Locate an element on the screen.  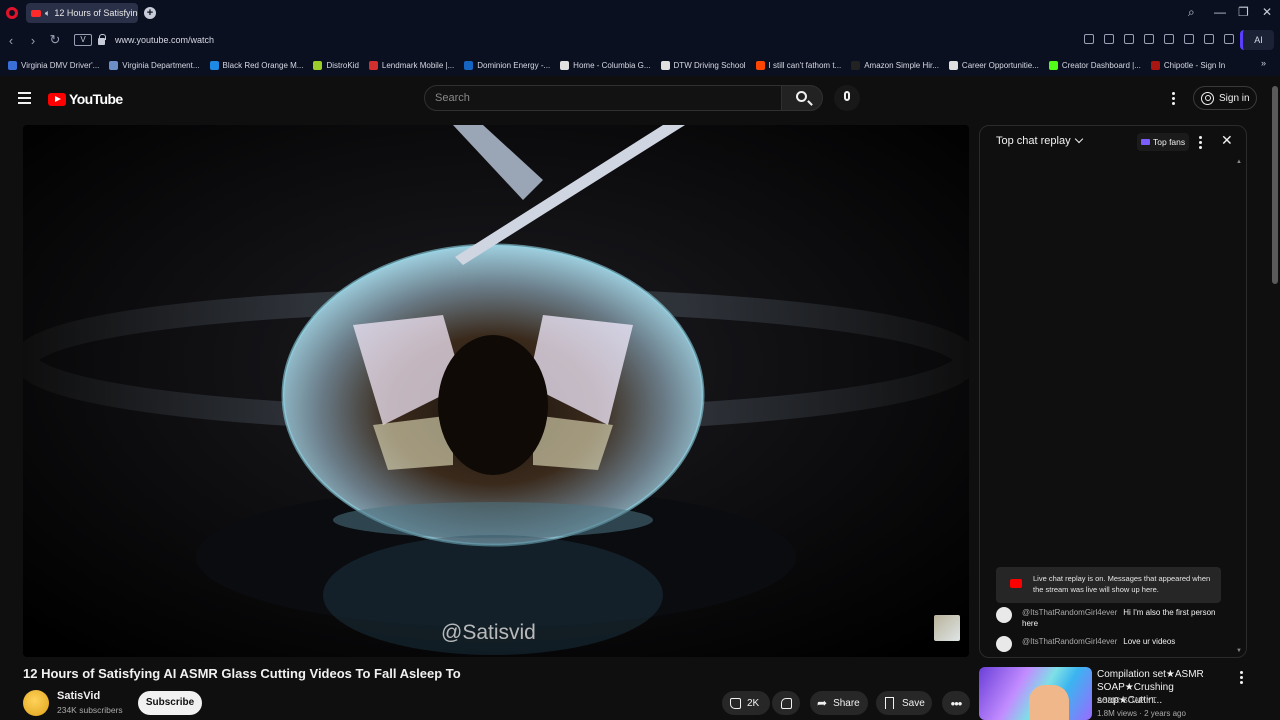
url-field: www.youtube.com/watch is located at coordinates (164, 40).